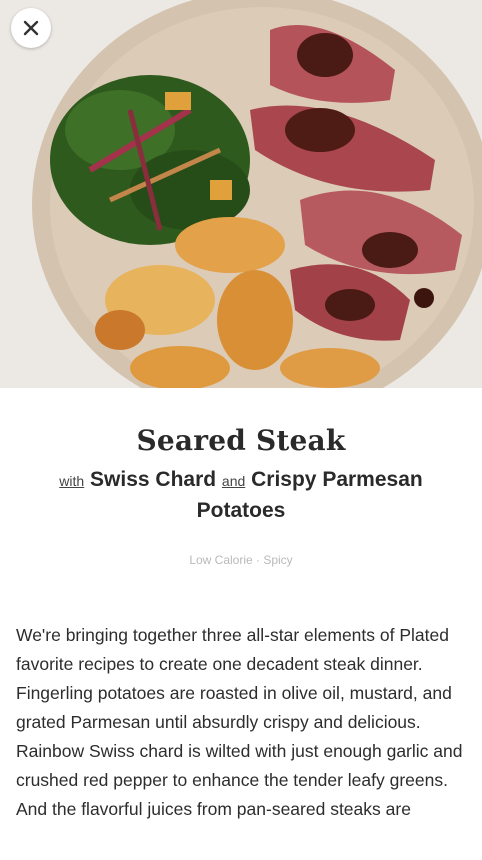 Image resolution: width=482 pixels, height=860 pixels. I want to click on side-dish-one: Swiss Chard, so click(153, 479).